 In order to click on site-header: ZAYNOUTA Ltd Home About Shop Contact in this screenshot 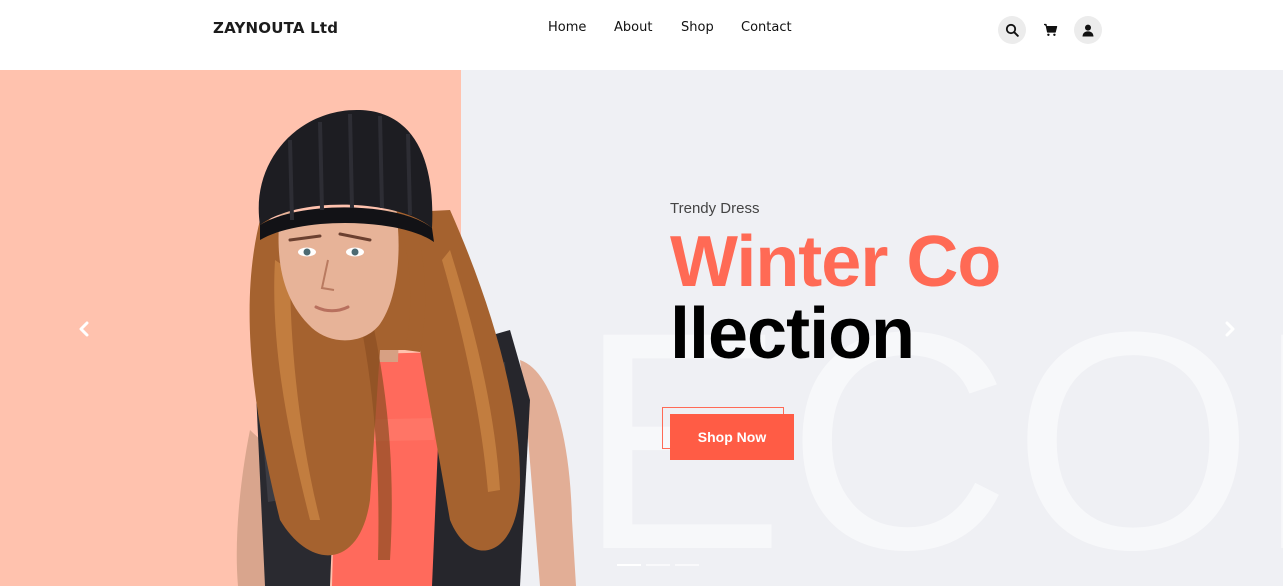, I will do `click(641, 35)`.